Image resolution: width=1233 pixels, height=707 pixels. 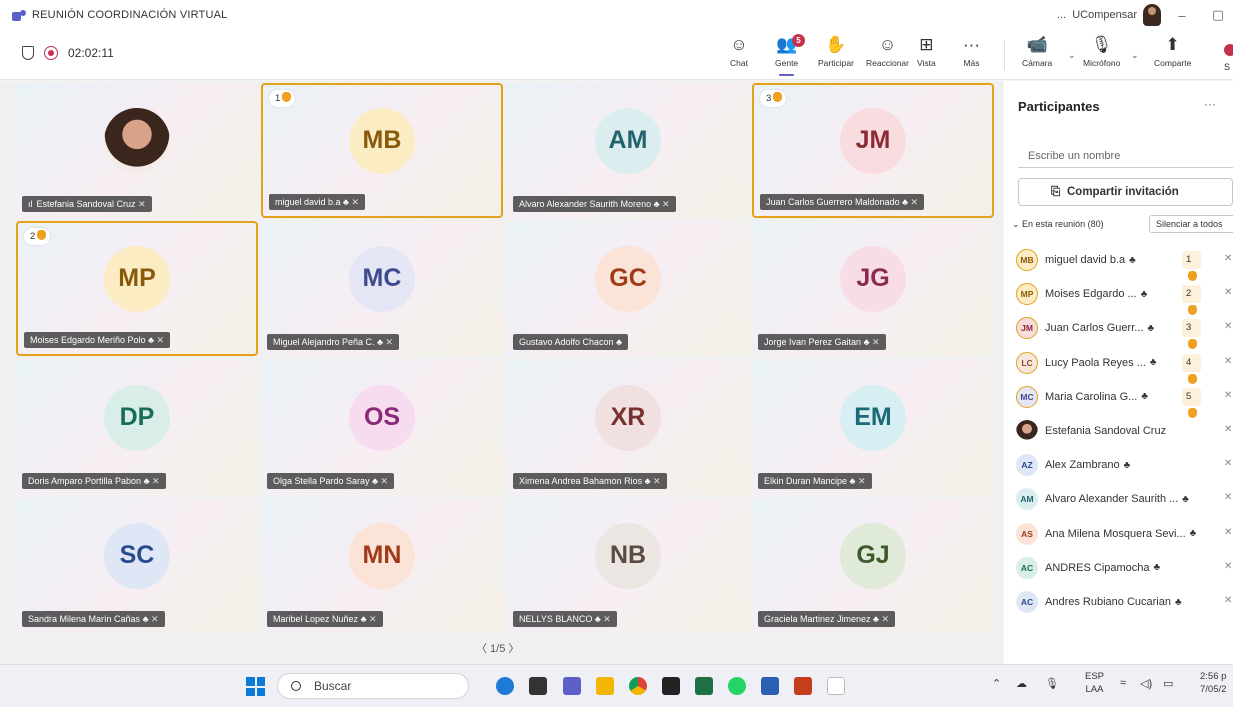 What do you see at coordinates (926, 51) in the screenshot?
I see `toolbar-view-button: ⊞ Vista` at bounding box center [926, 51].